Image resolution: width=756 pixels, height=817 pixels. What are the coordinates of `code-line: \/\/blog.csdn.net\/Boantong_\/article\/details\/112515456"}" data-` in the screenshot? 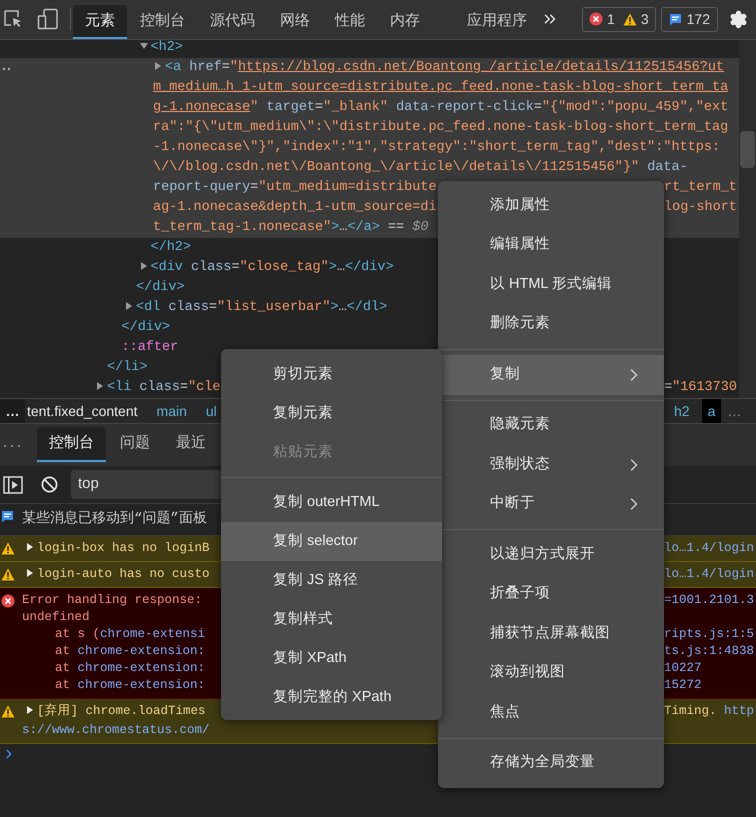 It's located at (420, 167).